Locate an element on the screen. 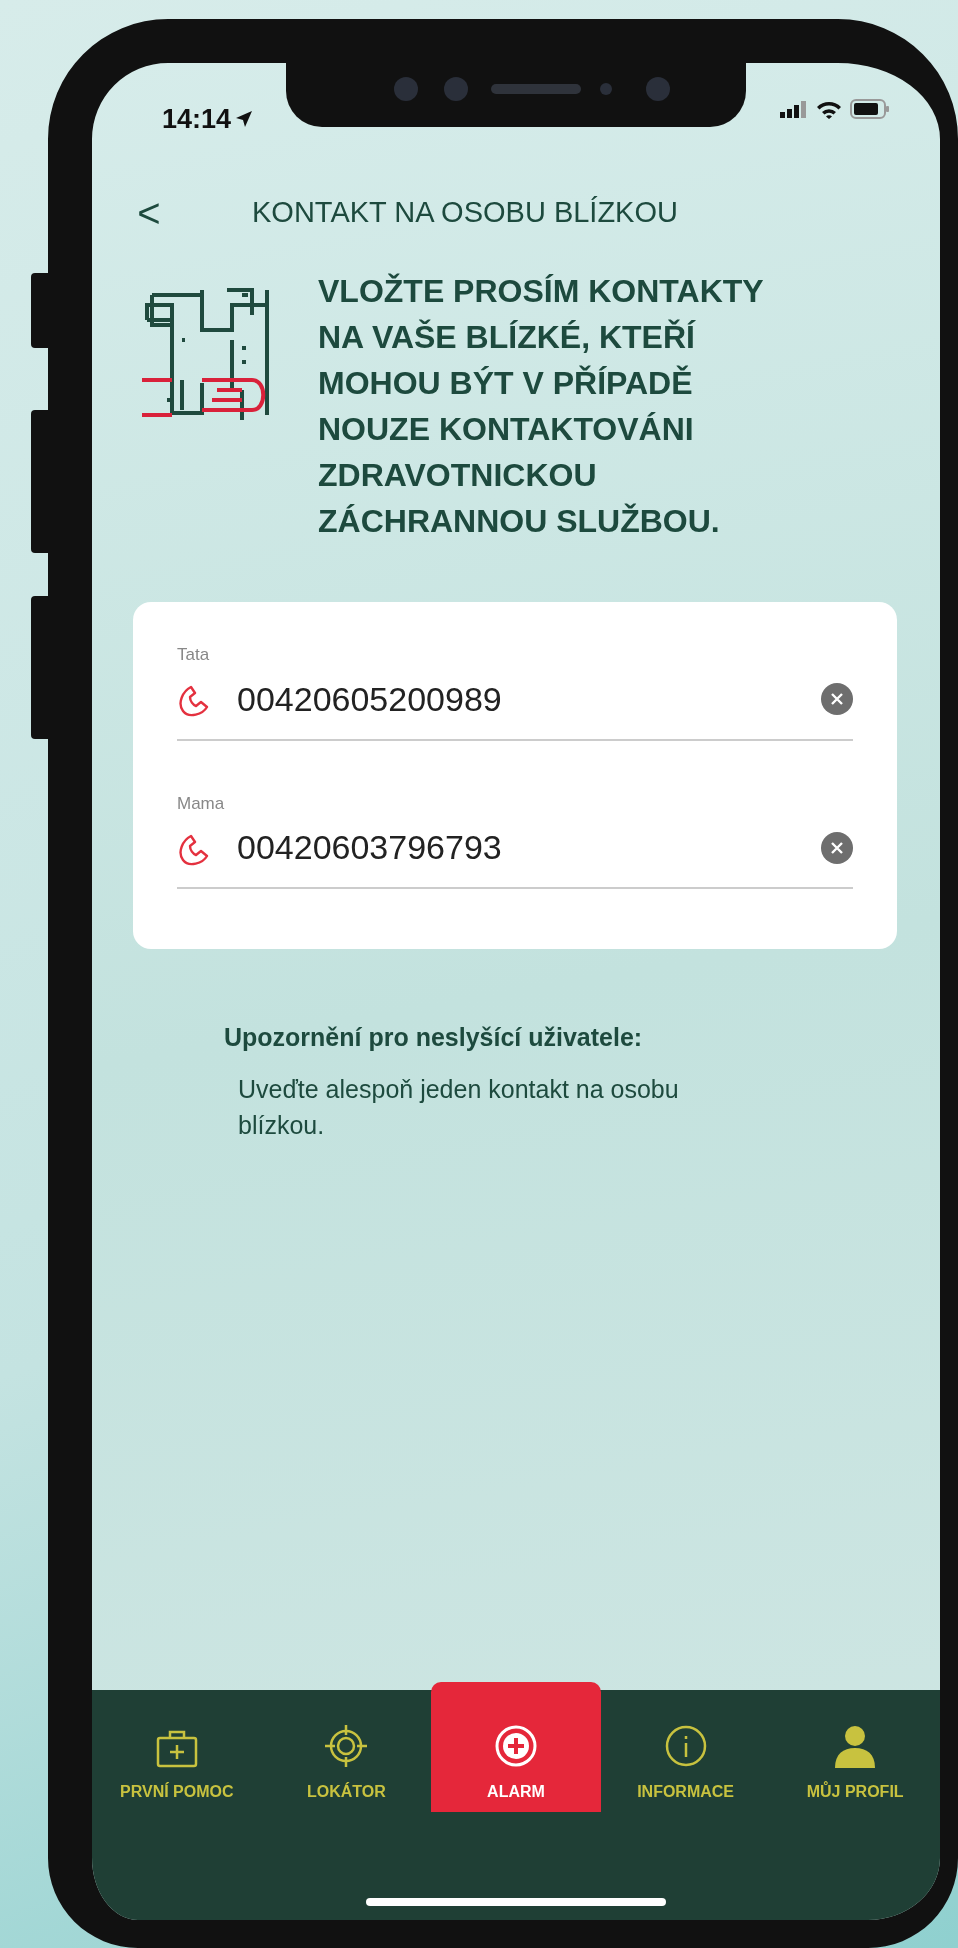  field-label: Tata is located at coordinates (194, 655).